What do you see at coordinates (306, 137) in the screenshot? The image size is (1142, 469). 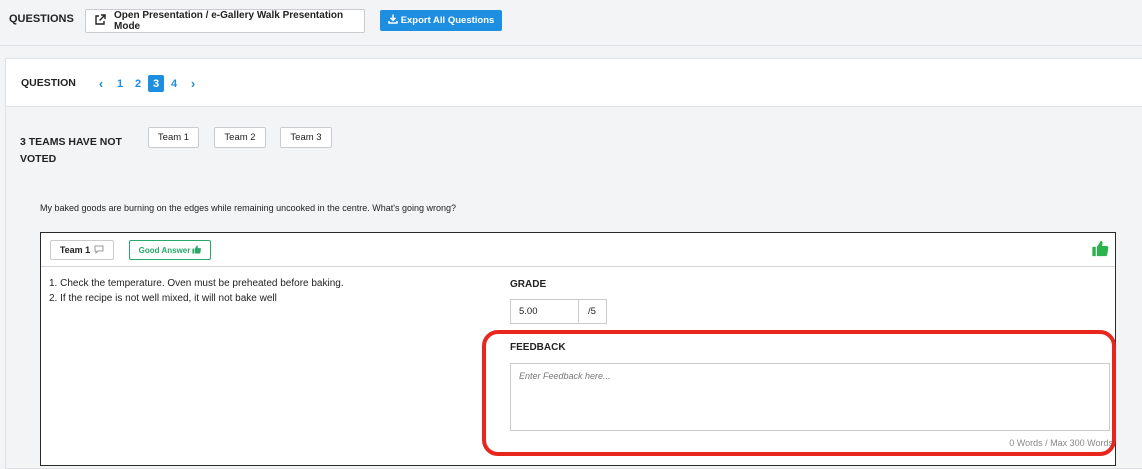 I see `not-voted-team-3: Team 3` at bounding box center [306, 137].